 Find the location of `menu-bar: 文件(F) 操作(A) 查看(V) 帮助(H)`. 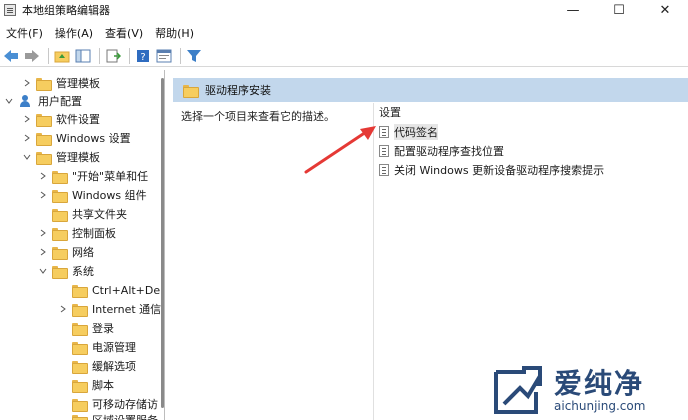

menu-bar: 文件(F) 操作(A) 查看(V) 帮助(H) is located at coordinates (344, 33).